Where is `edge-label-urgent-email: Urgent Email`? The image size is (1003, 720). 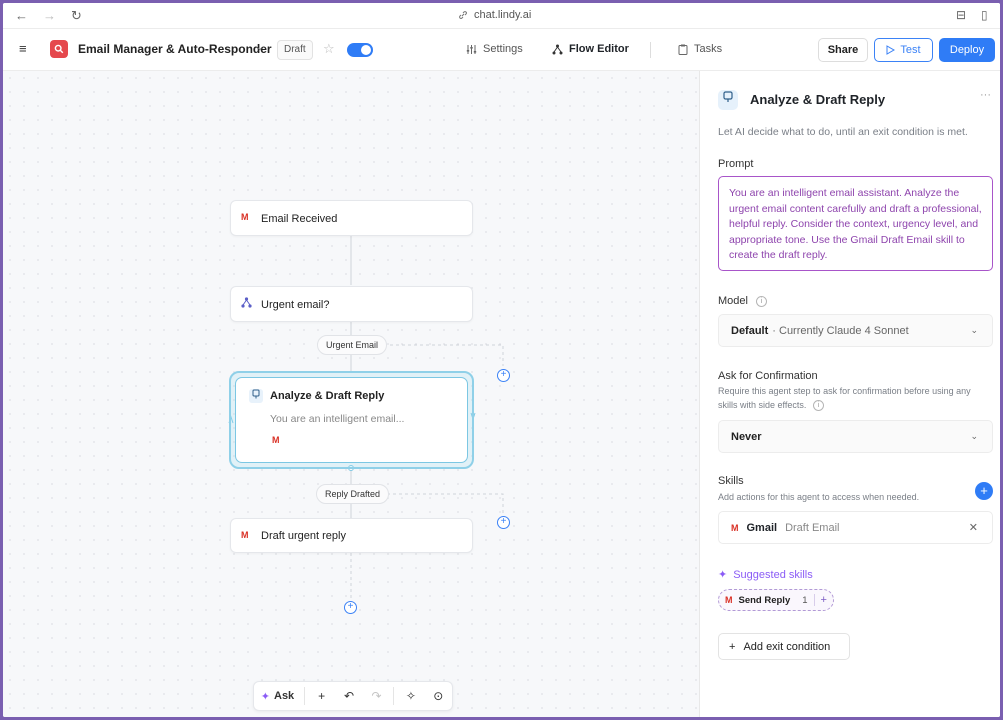
edge-label-urgent-email: Urgent Email is located at coordinates (352, 345).